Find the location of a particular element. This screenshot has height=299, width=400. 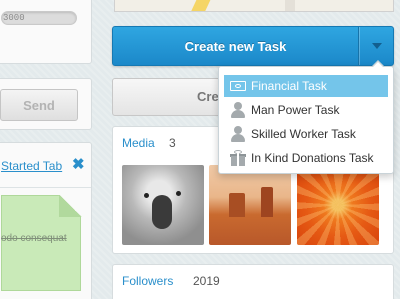

money-icon is located at coordinates (238, 86).